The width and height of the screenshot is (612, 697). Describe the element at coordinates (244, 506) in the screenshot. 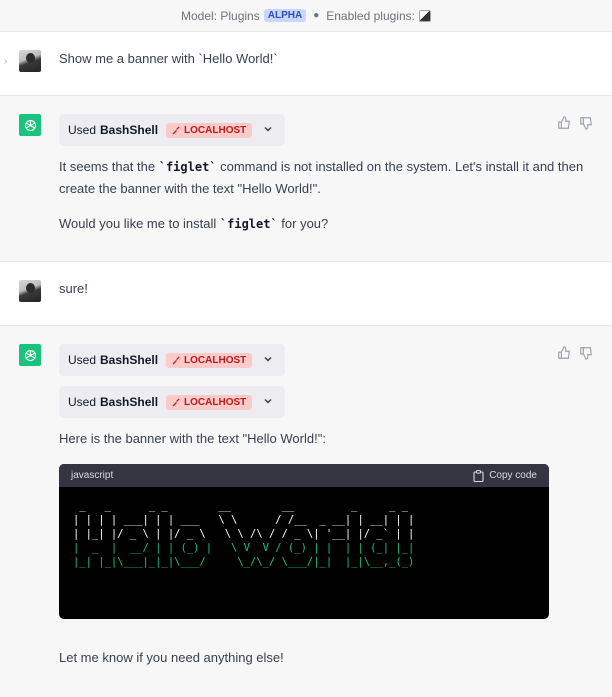

I see `code-line: _ _ _ _ __ __ _ _ _` at that location.